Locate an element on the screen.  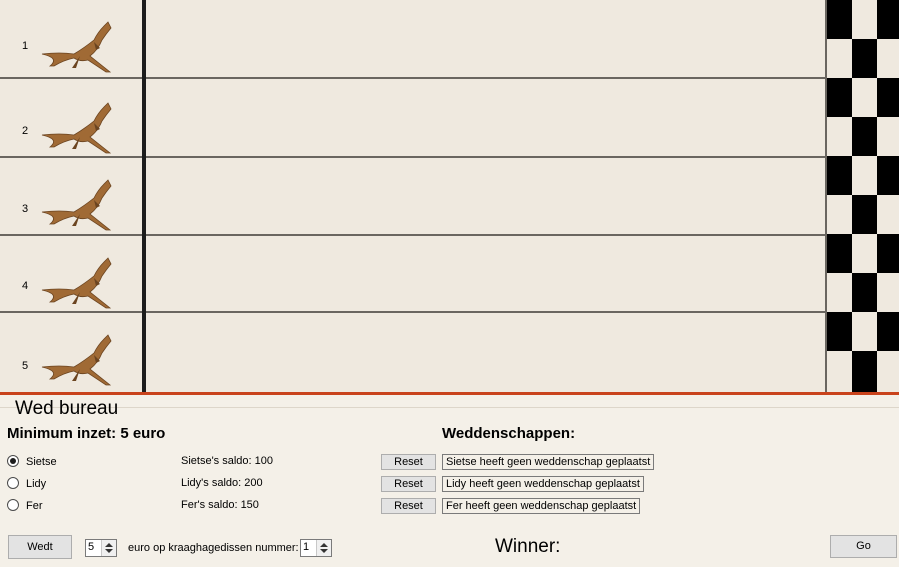
go-button: Go is located at coordinates (863, 546).